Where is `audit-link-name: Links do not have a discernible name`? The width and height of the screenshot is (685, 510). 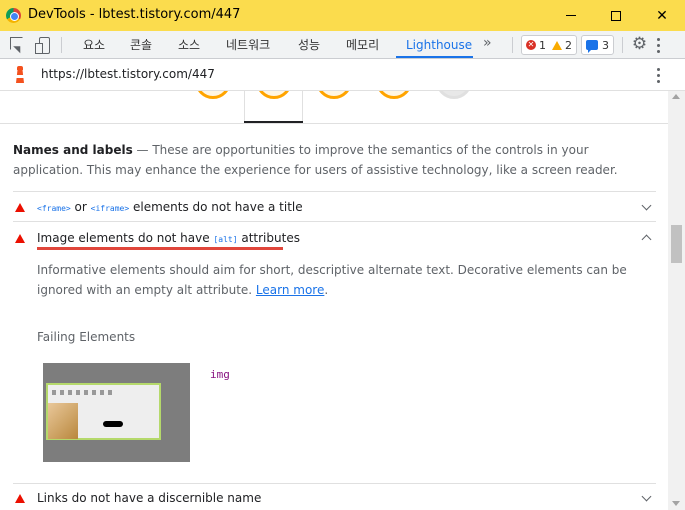
audit-link-name: Links do not have a discernible name is located at coordinates (334, 496).